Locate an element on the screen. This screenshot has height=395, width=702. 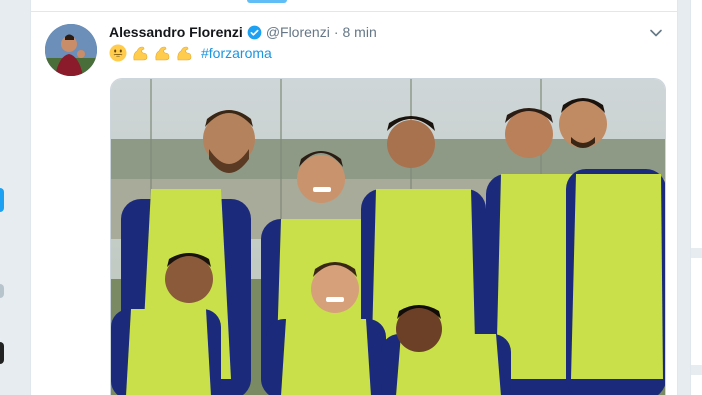
hashtag-link: #forzaroma is located at coordinates (236, 53).